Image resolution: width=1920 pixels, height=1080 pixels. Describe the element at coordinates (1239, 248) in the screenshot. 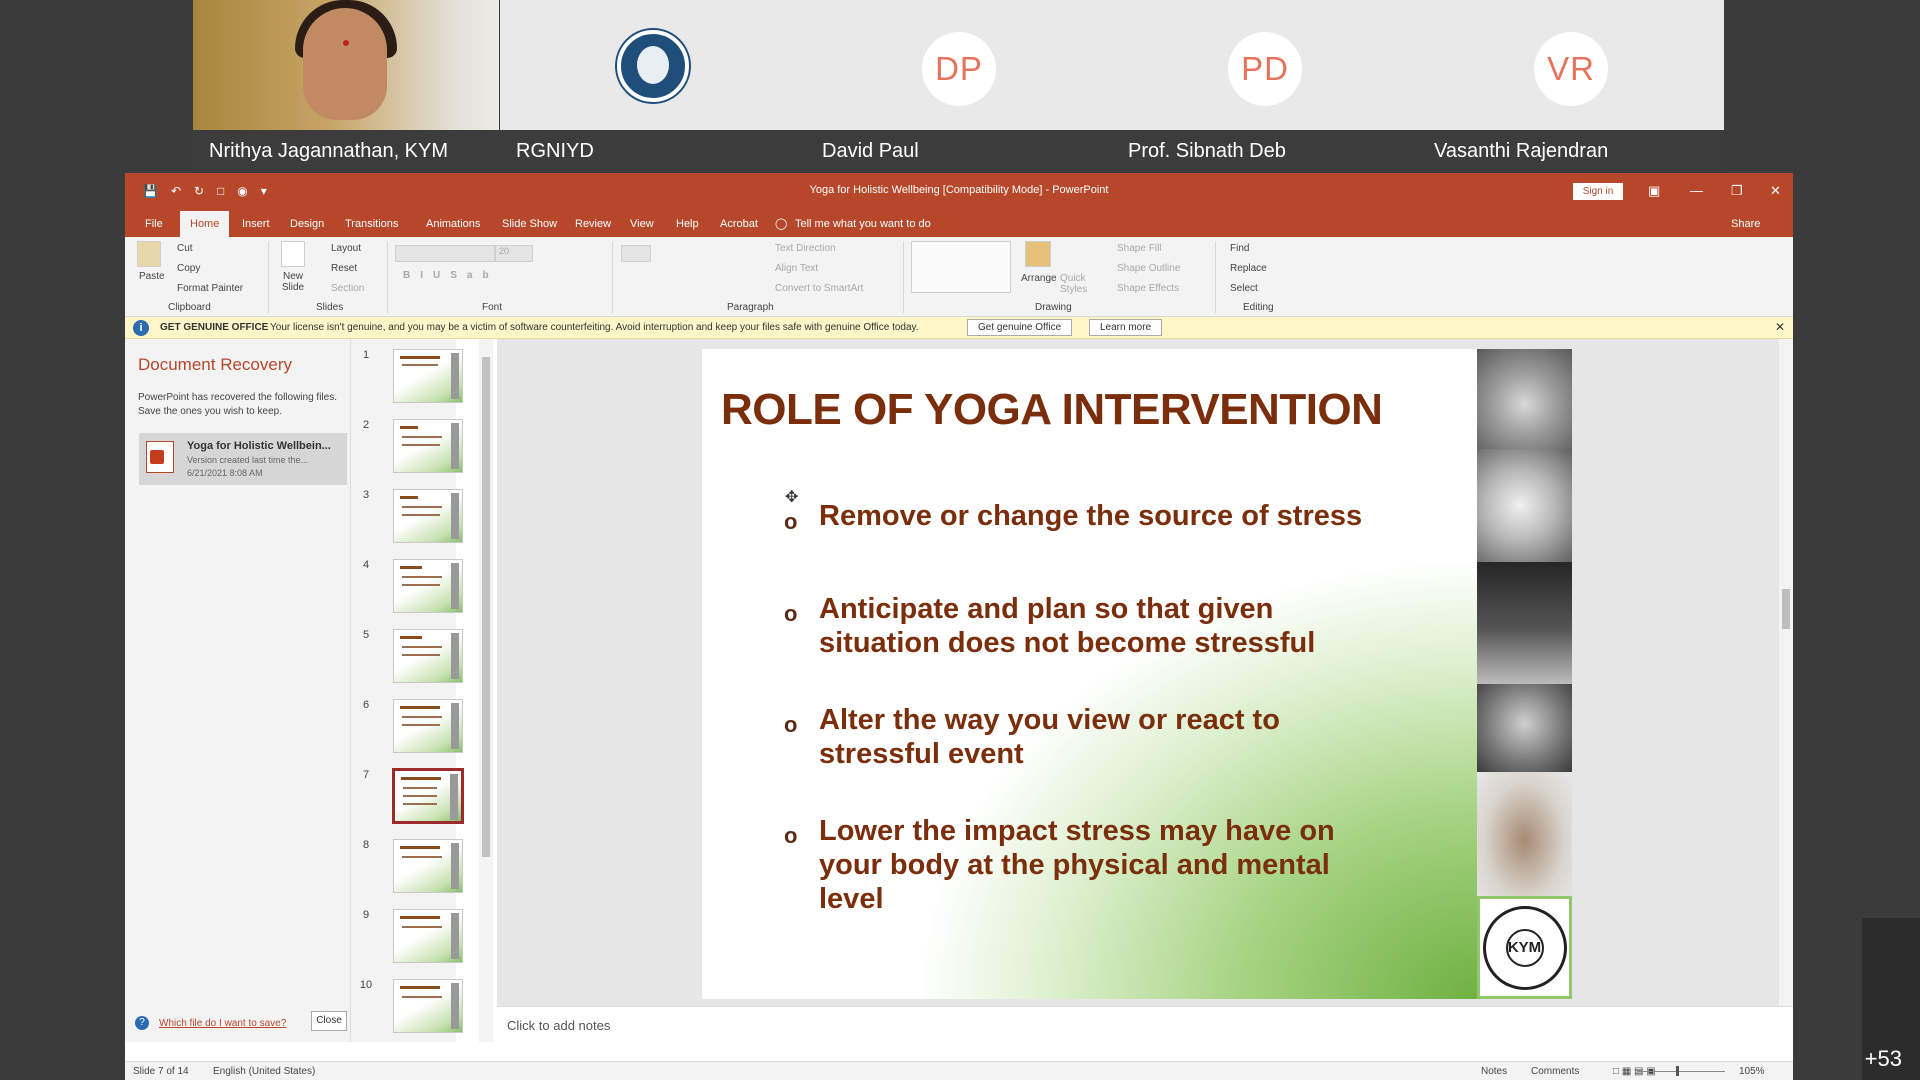

I see `find-button: Find` at that location.